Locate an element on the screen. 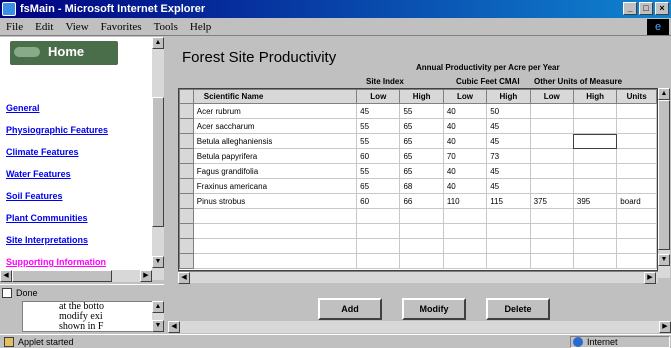  table-vertical-scrollbar: ▲ ▼ is located at coordinates (664, 183).